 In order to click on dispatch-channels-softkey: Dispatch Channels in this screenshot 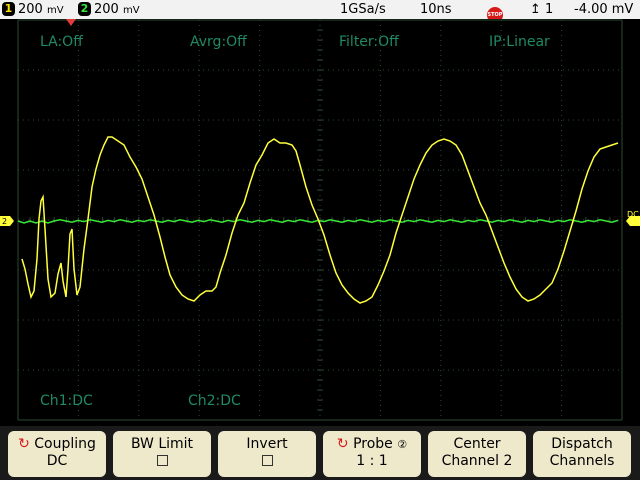, I will do `click(582, 454)`.